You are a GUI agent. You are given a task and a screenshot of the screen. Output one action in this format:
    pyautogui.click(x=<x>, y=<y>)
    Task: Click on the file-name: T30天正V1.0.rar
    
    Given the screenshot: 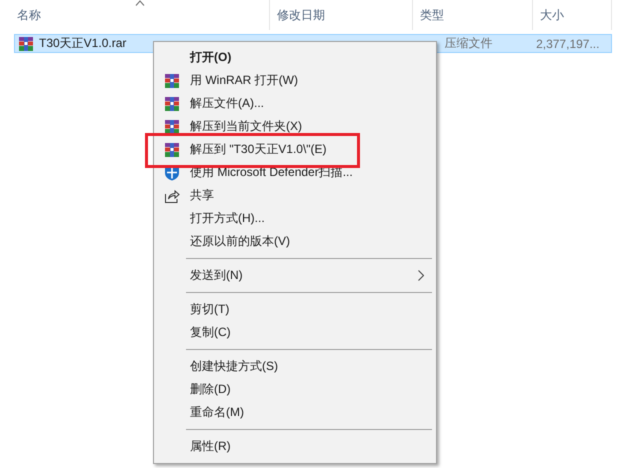 What is the action you would take?
    pyautogui.click(x=82, y=43)
    